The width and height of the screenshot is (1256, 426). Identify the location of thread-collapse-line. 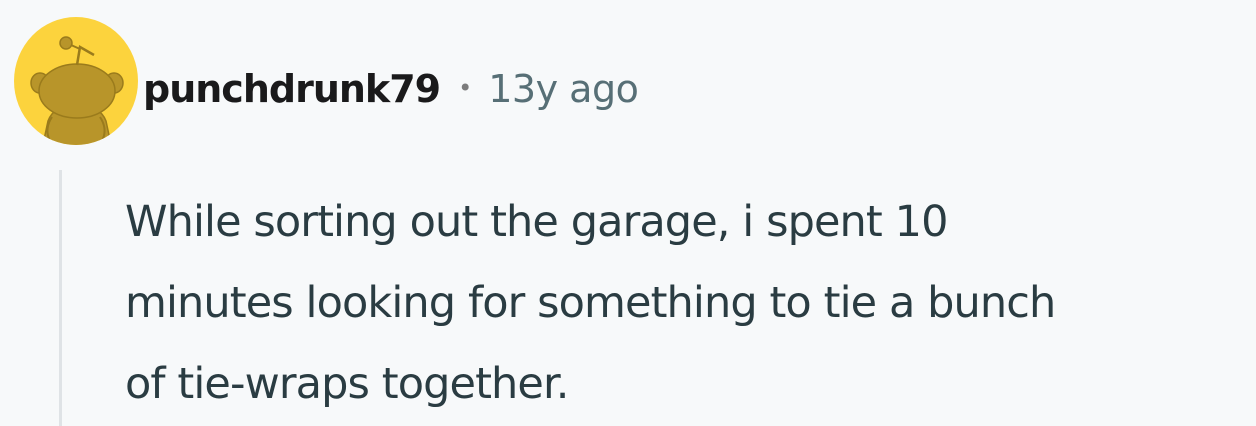
(60, 298).